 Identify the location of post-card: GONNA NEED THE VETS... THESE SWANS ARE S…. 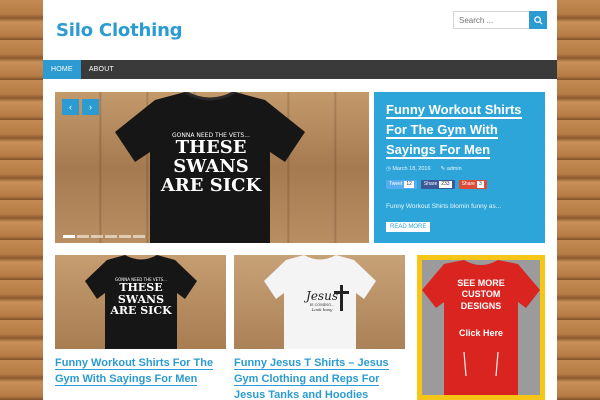
(140, 321).